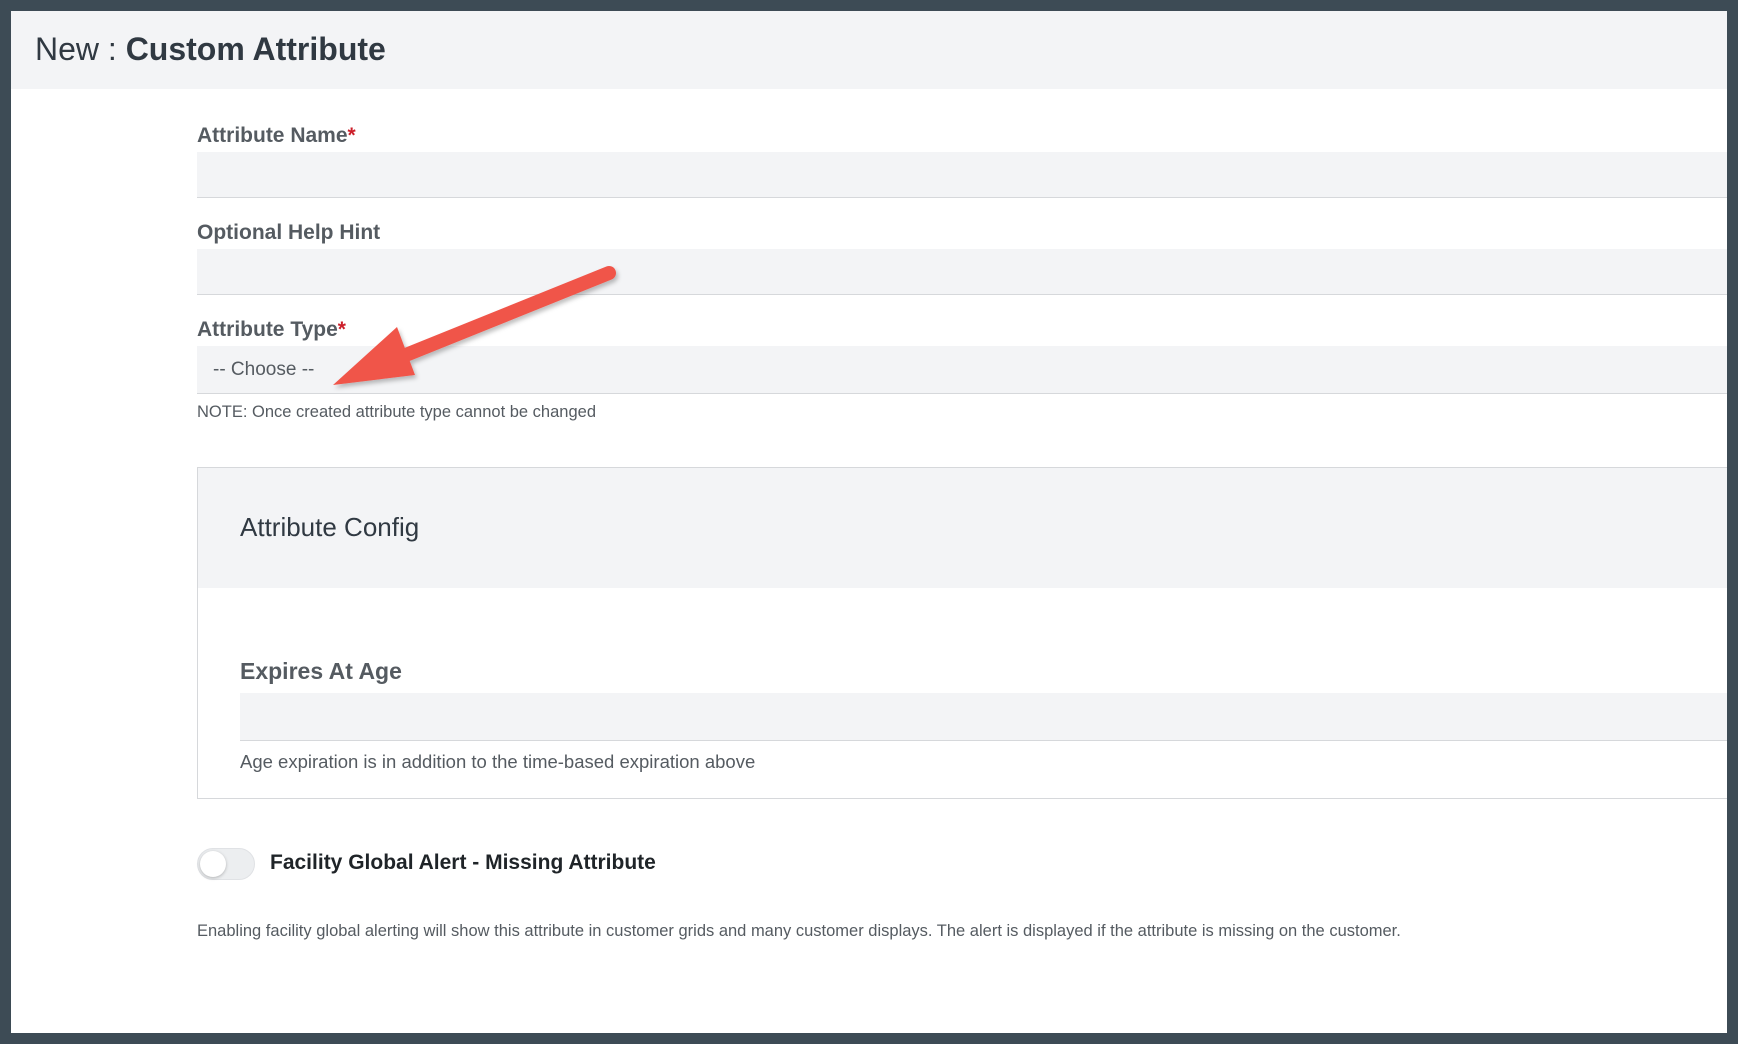 This screenshot has height=1044, width=1738. Describe the element at coordinates (962, 370) in the screenshot. I see `attribute-type-select: -- Choose --` at that location.